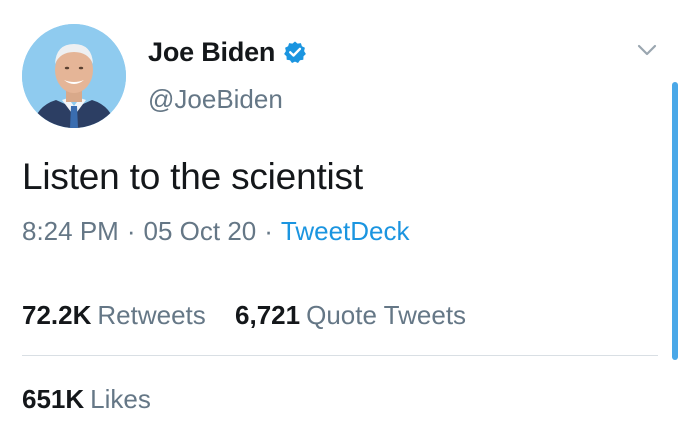 The image size is (680, 433). I want to click on tweet-time: 8:24 PM, so click(70, 231).